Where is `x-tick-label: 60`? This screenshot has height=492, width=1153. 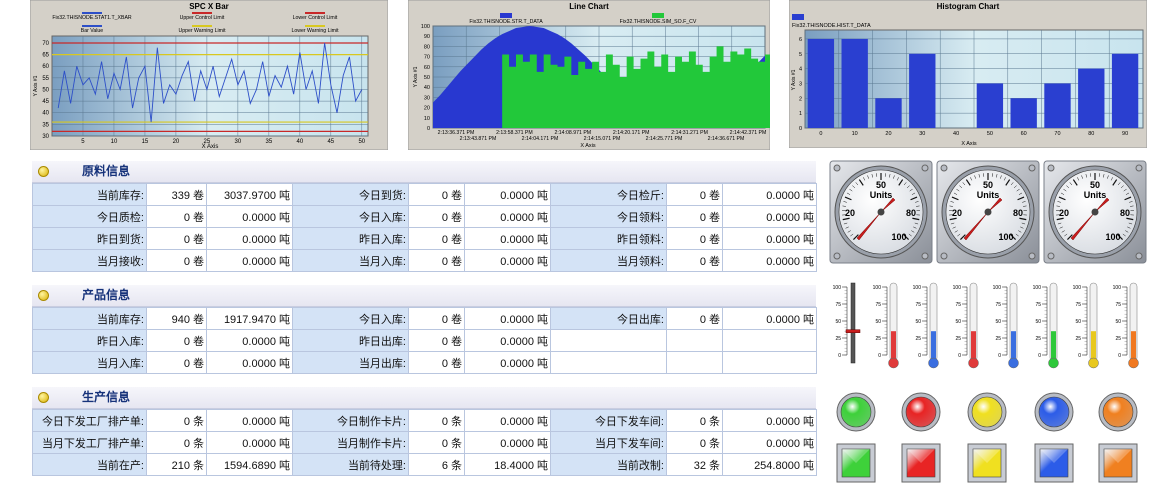
x-tick-label: 60 is located at coordinates (1024, 134).